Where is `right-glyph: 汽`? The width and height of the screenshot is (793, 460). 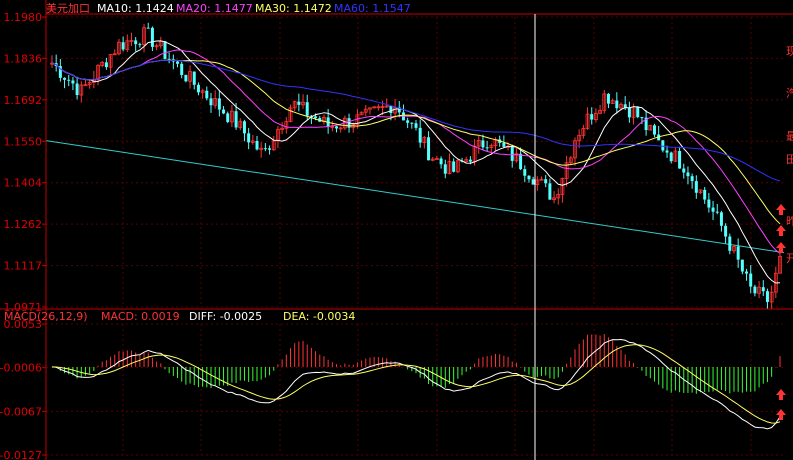
right-glyph: 汽 is located at coordinates (789, 93).